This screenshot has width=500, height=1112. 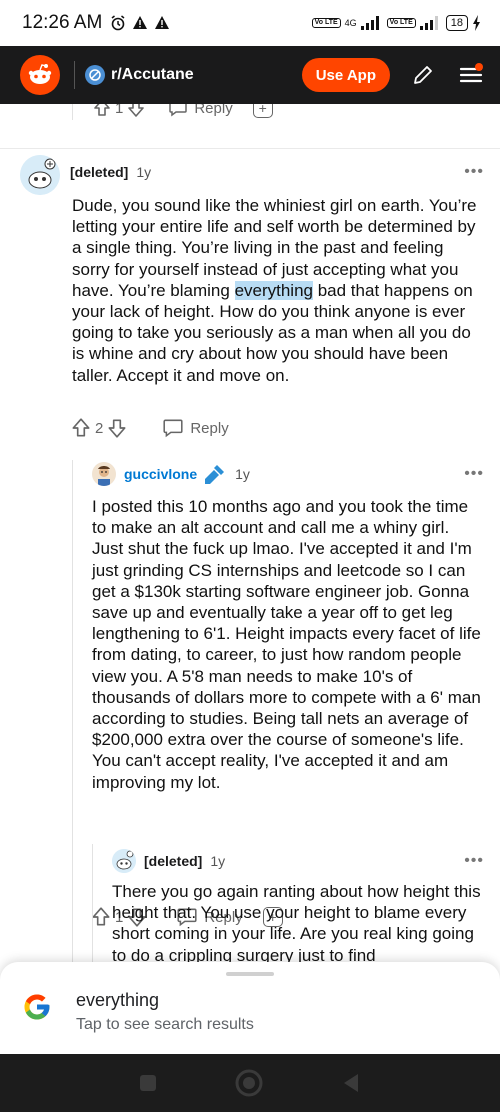 What do you see at coordinates (99, 428) in the screenshot?
I see `vote-count: 2` at bounding box center [99, 428].